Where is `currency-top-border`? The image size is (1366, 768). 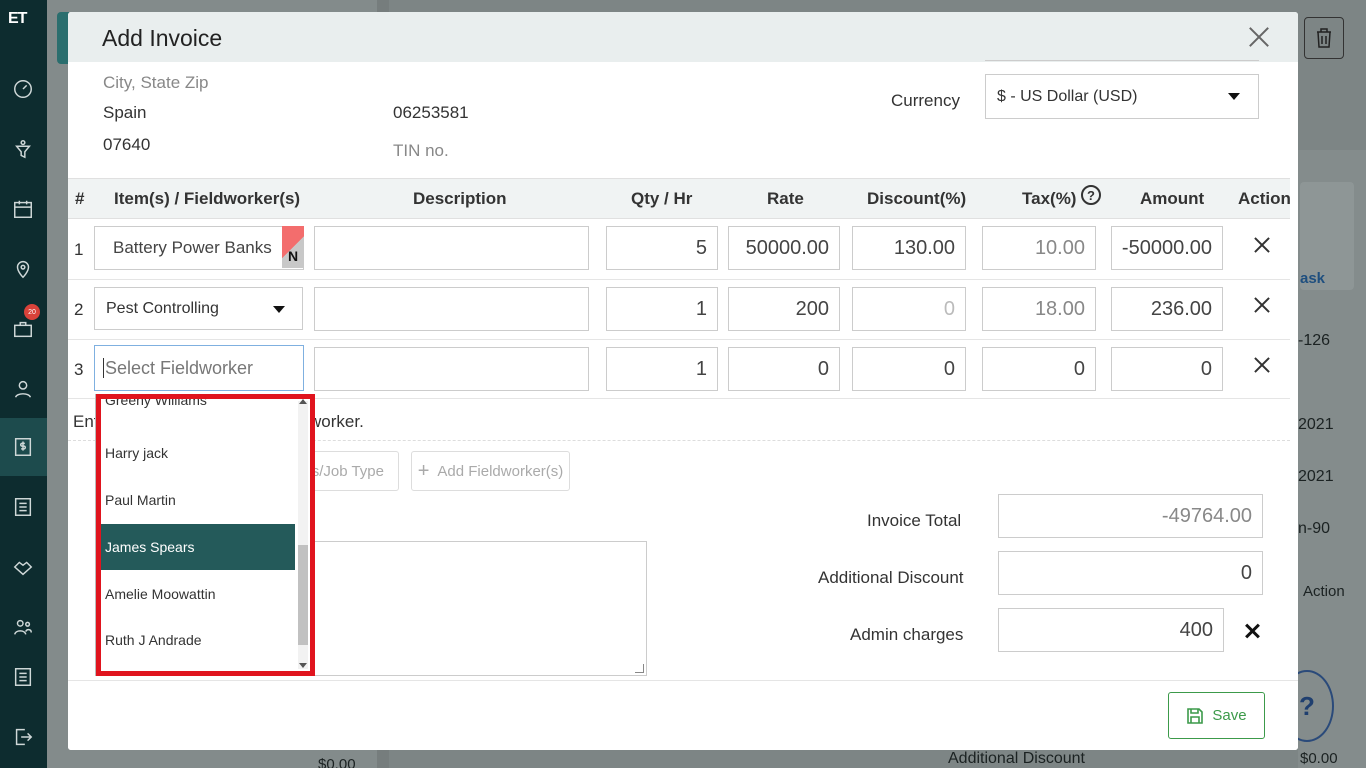 currency-top-border is located at coordinates (1122, 60).